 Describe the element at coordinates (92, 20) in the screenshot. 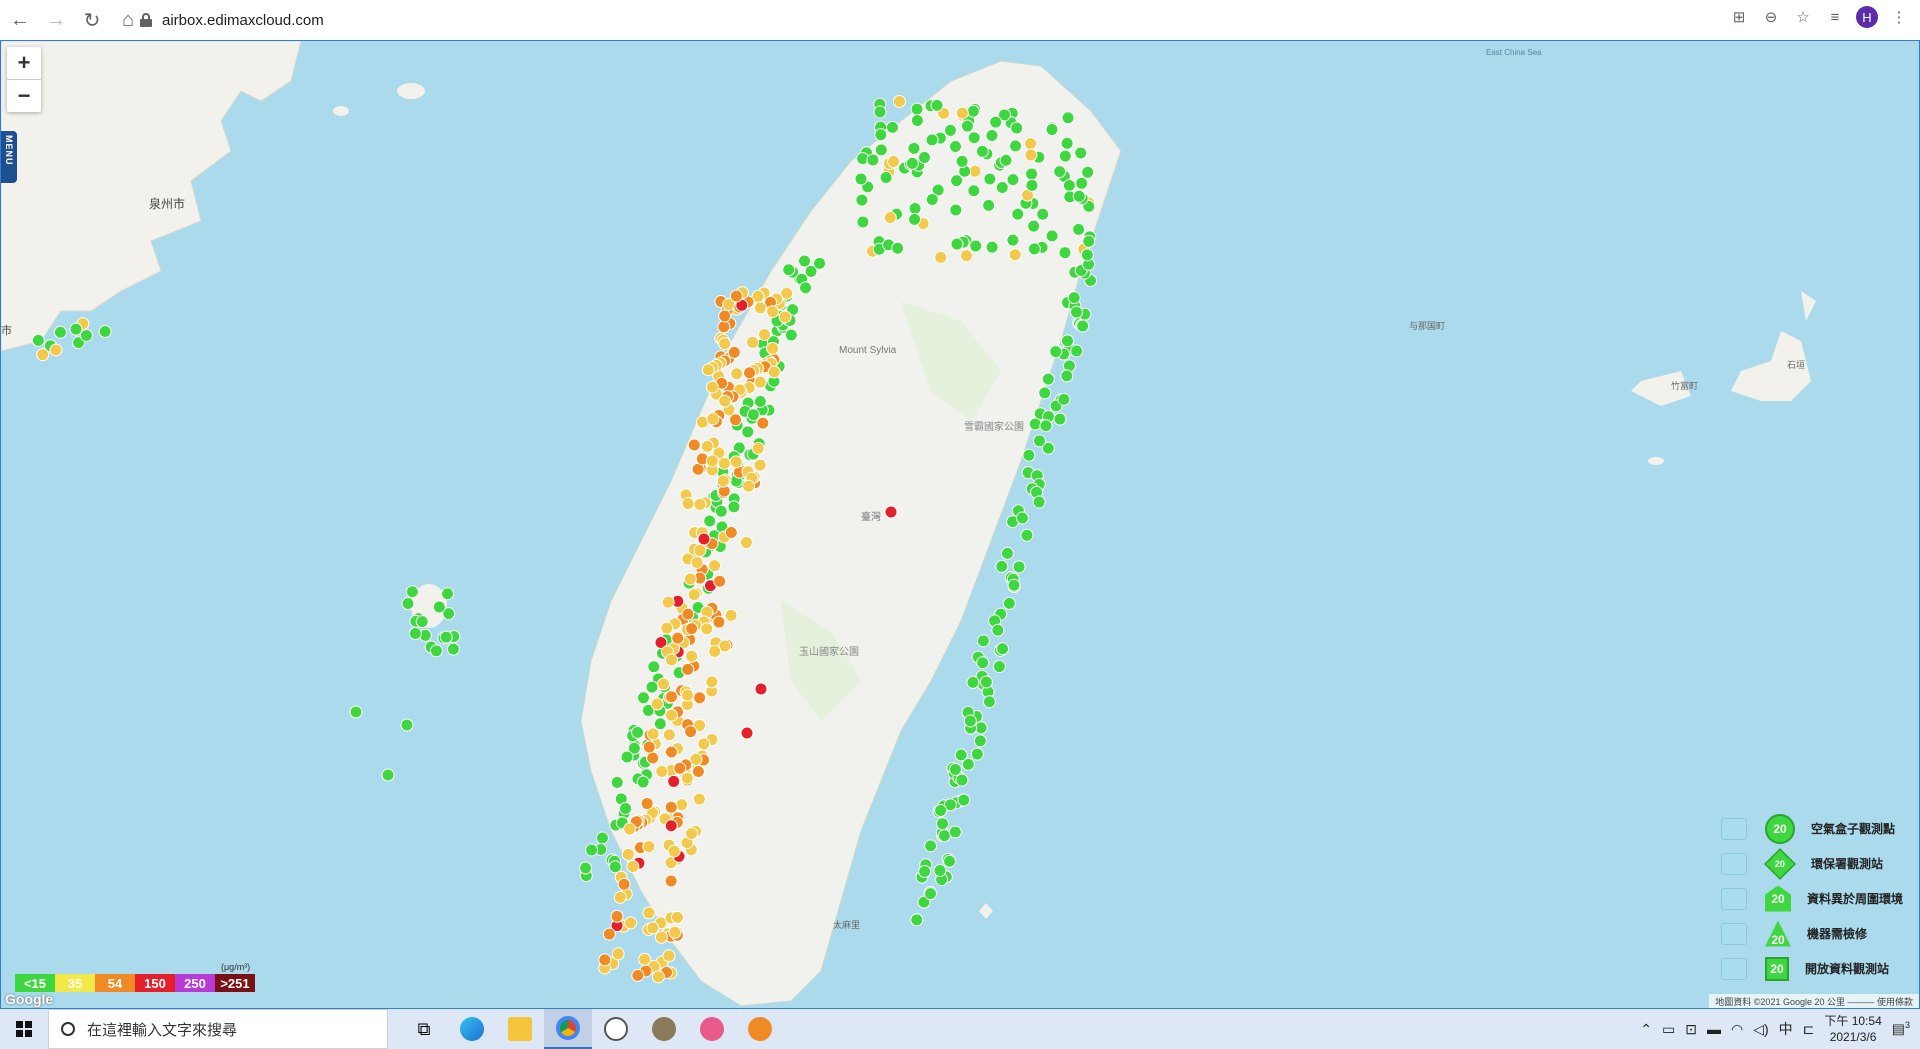

I see `reload-icon: ↻` at that location.